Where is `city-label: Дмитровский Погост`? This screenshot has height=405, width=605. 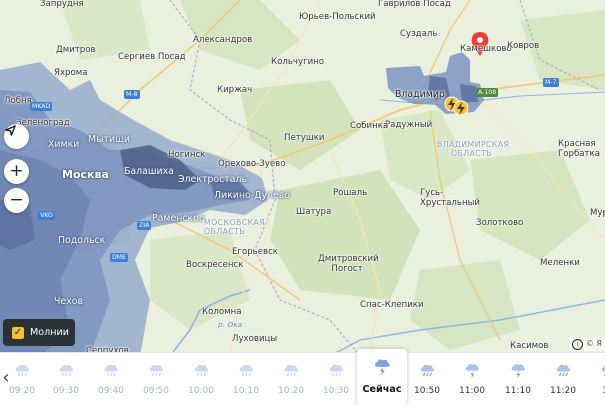
city-label: Дмитровский Погост is located at coordinates (348, 264).